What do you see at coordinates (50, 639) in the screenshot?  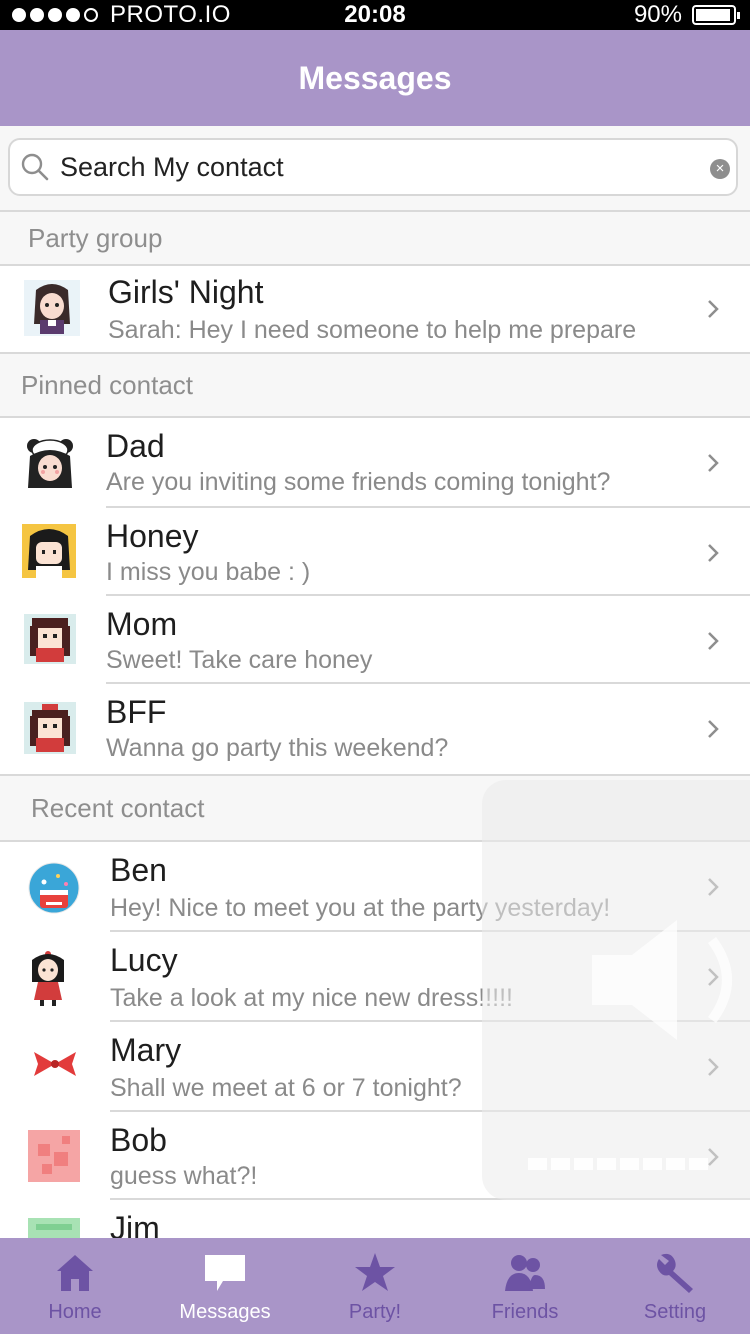 I see `pixel-girl-avatar-icon` at bounding box center [50, 639].